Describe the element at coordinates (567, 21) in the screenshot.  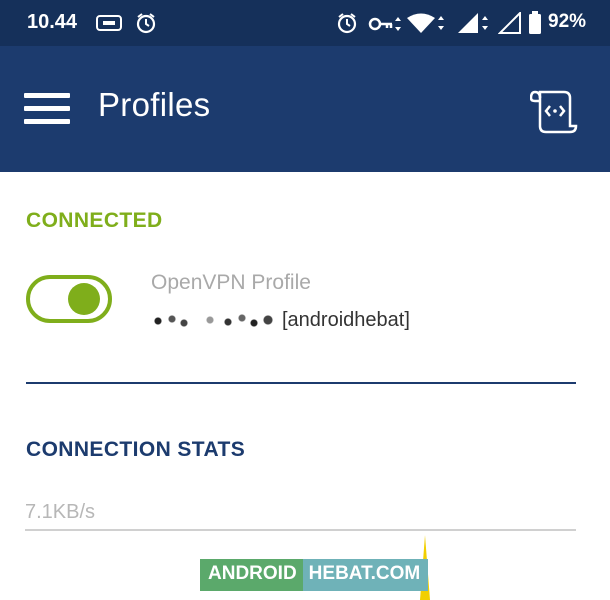
I see `battery-percent: 92%` at that location.